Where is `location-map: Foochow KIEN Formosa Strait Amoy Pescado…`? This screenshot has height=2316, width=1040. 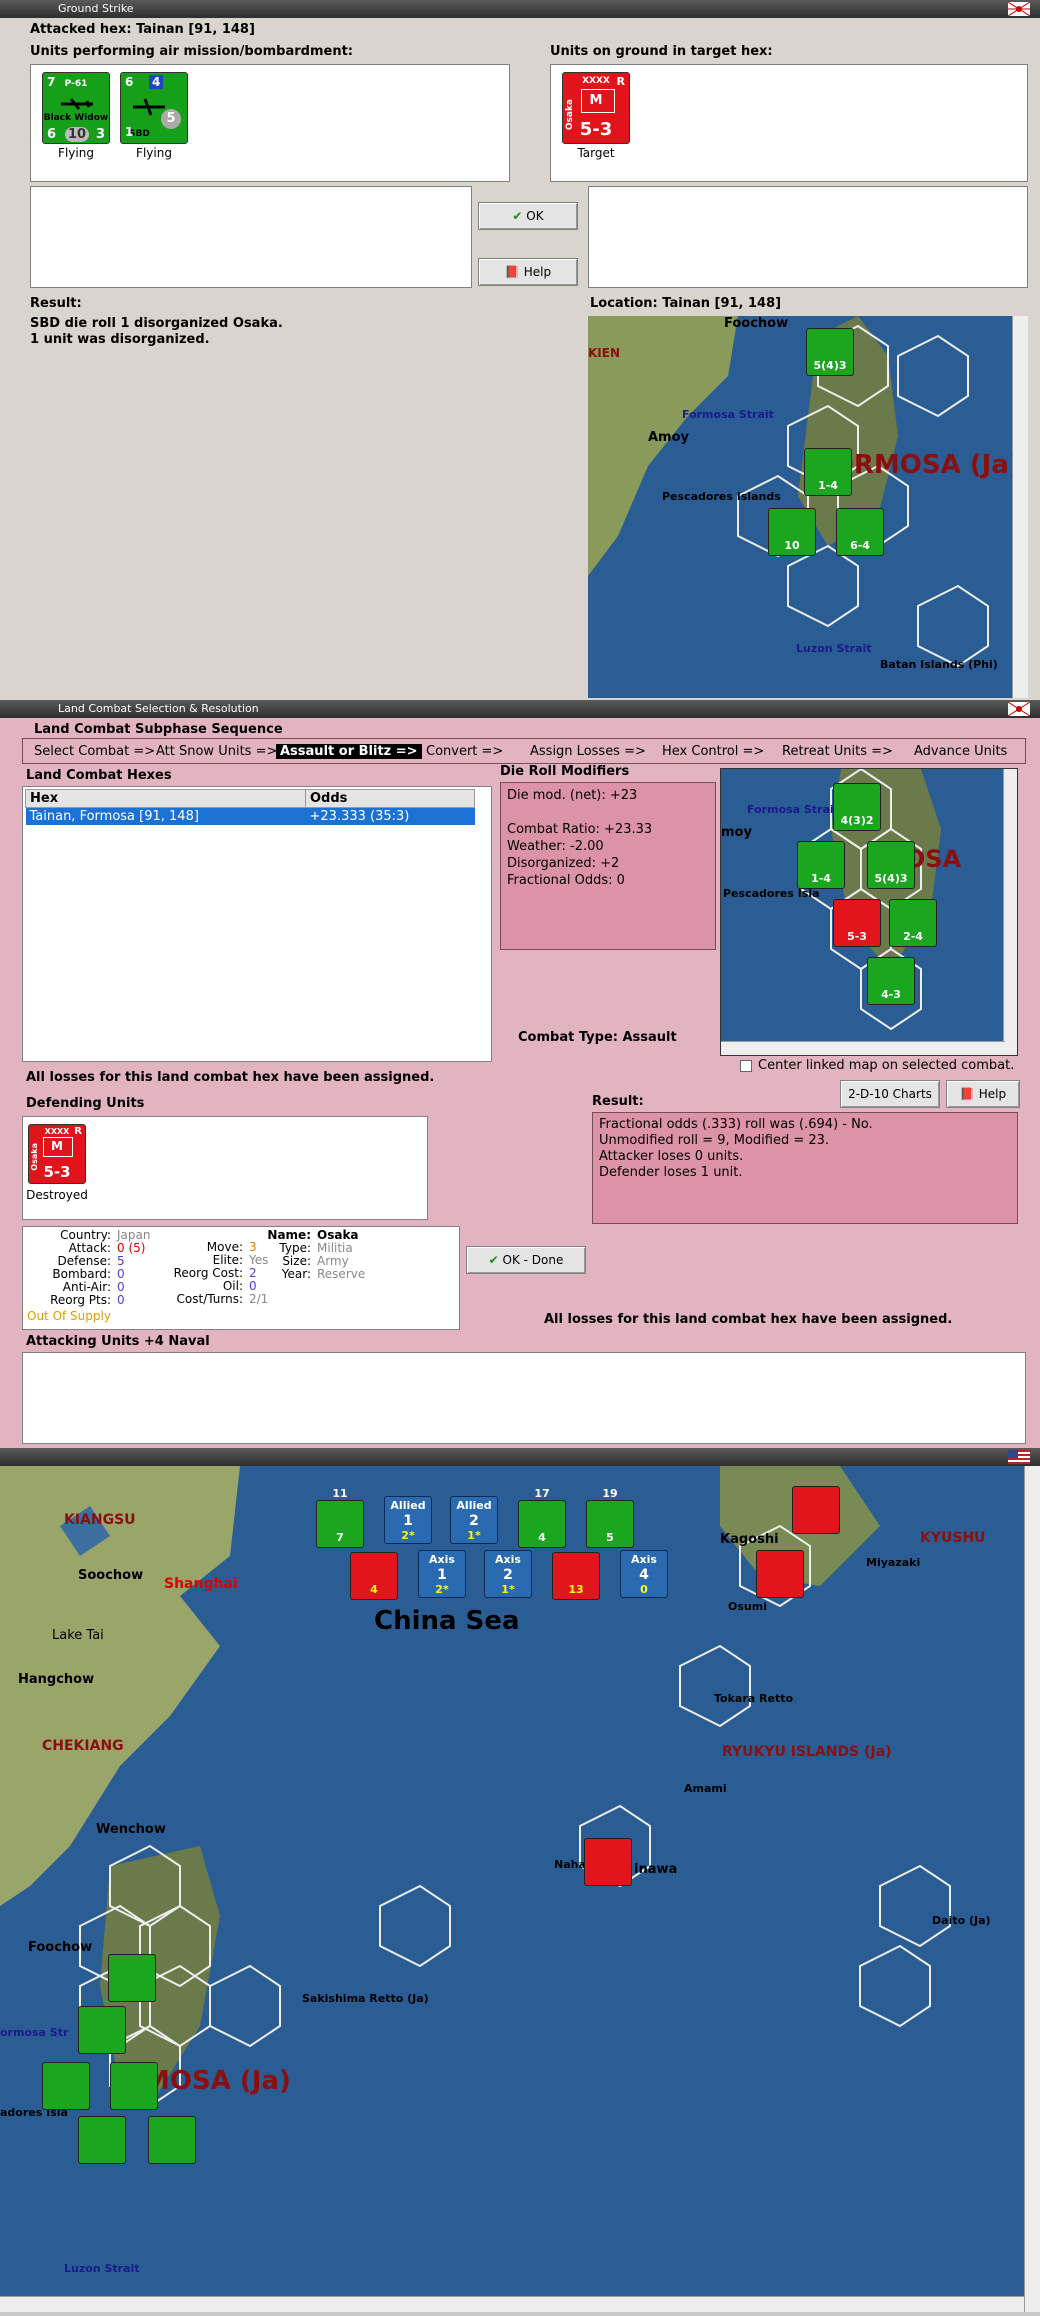 location-map: Foochow KIEN Formosa Strait Amoy Pescado… is located at coordinates (808, 507).